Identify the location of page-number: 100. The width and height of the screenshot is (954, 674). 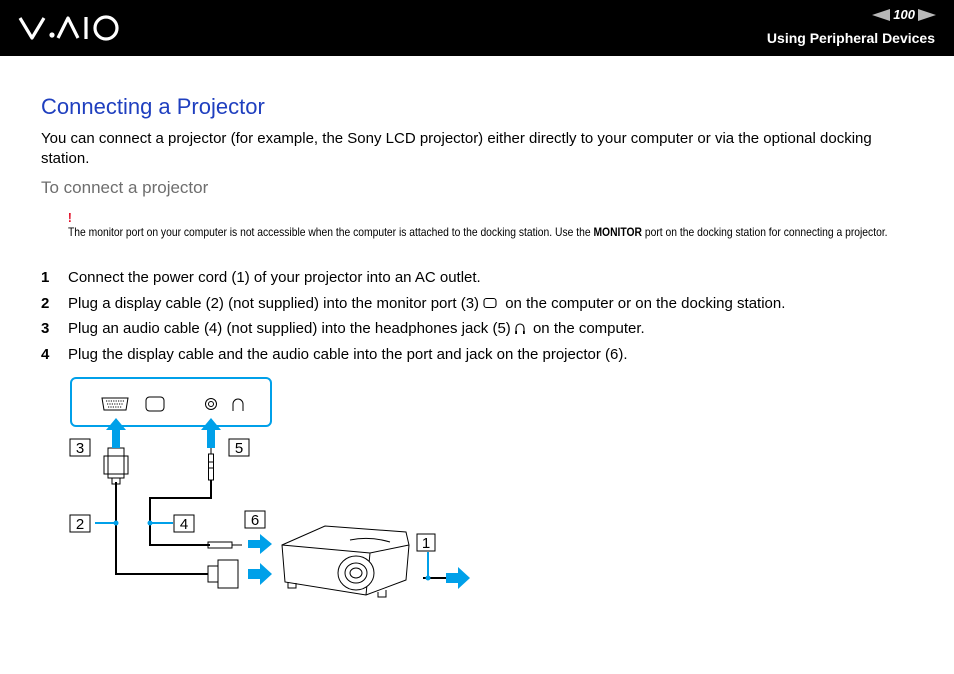
(904, 14).